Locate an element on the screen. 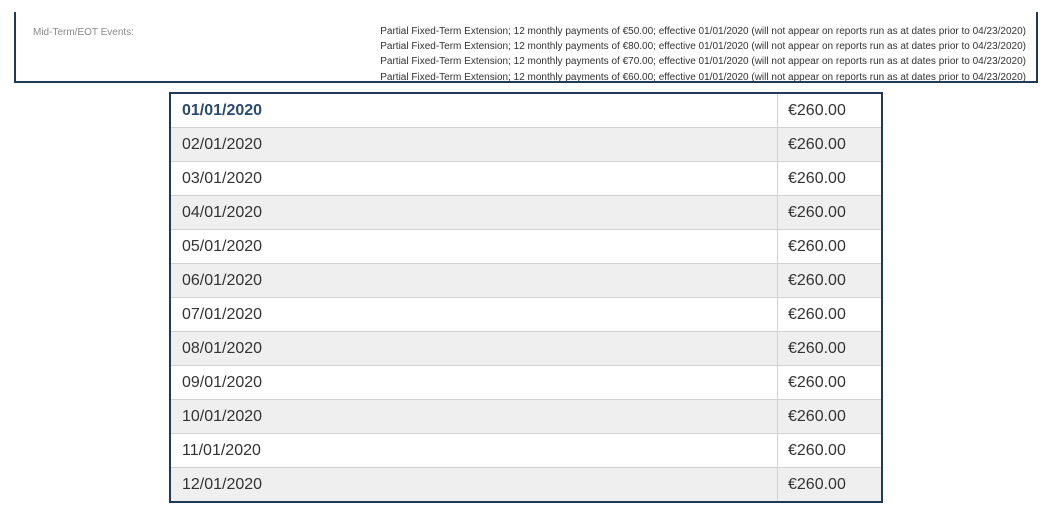 The image size is (1054, 509). payment-date: 12/01/2020 is located at coordinates (474, 484).